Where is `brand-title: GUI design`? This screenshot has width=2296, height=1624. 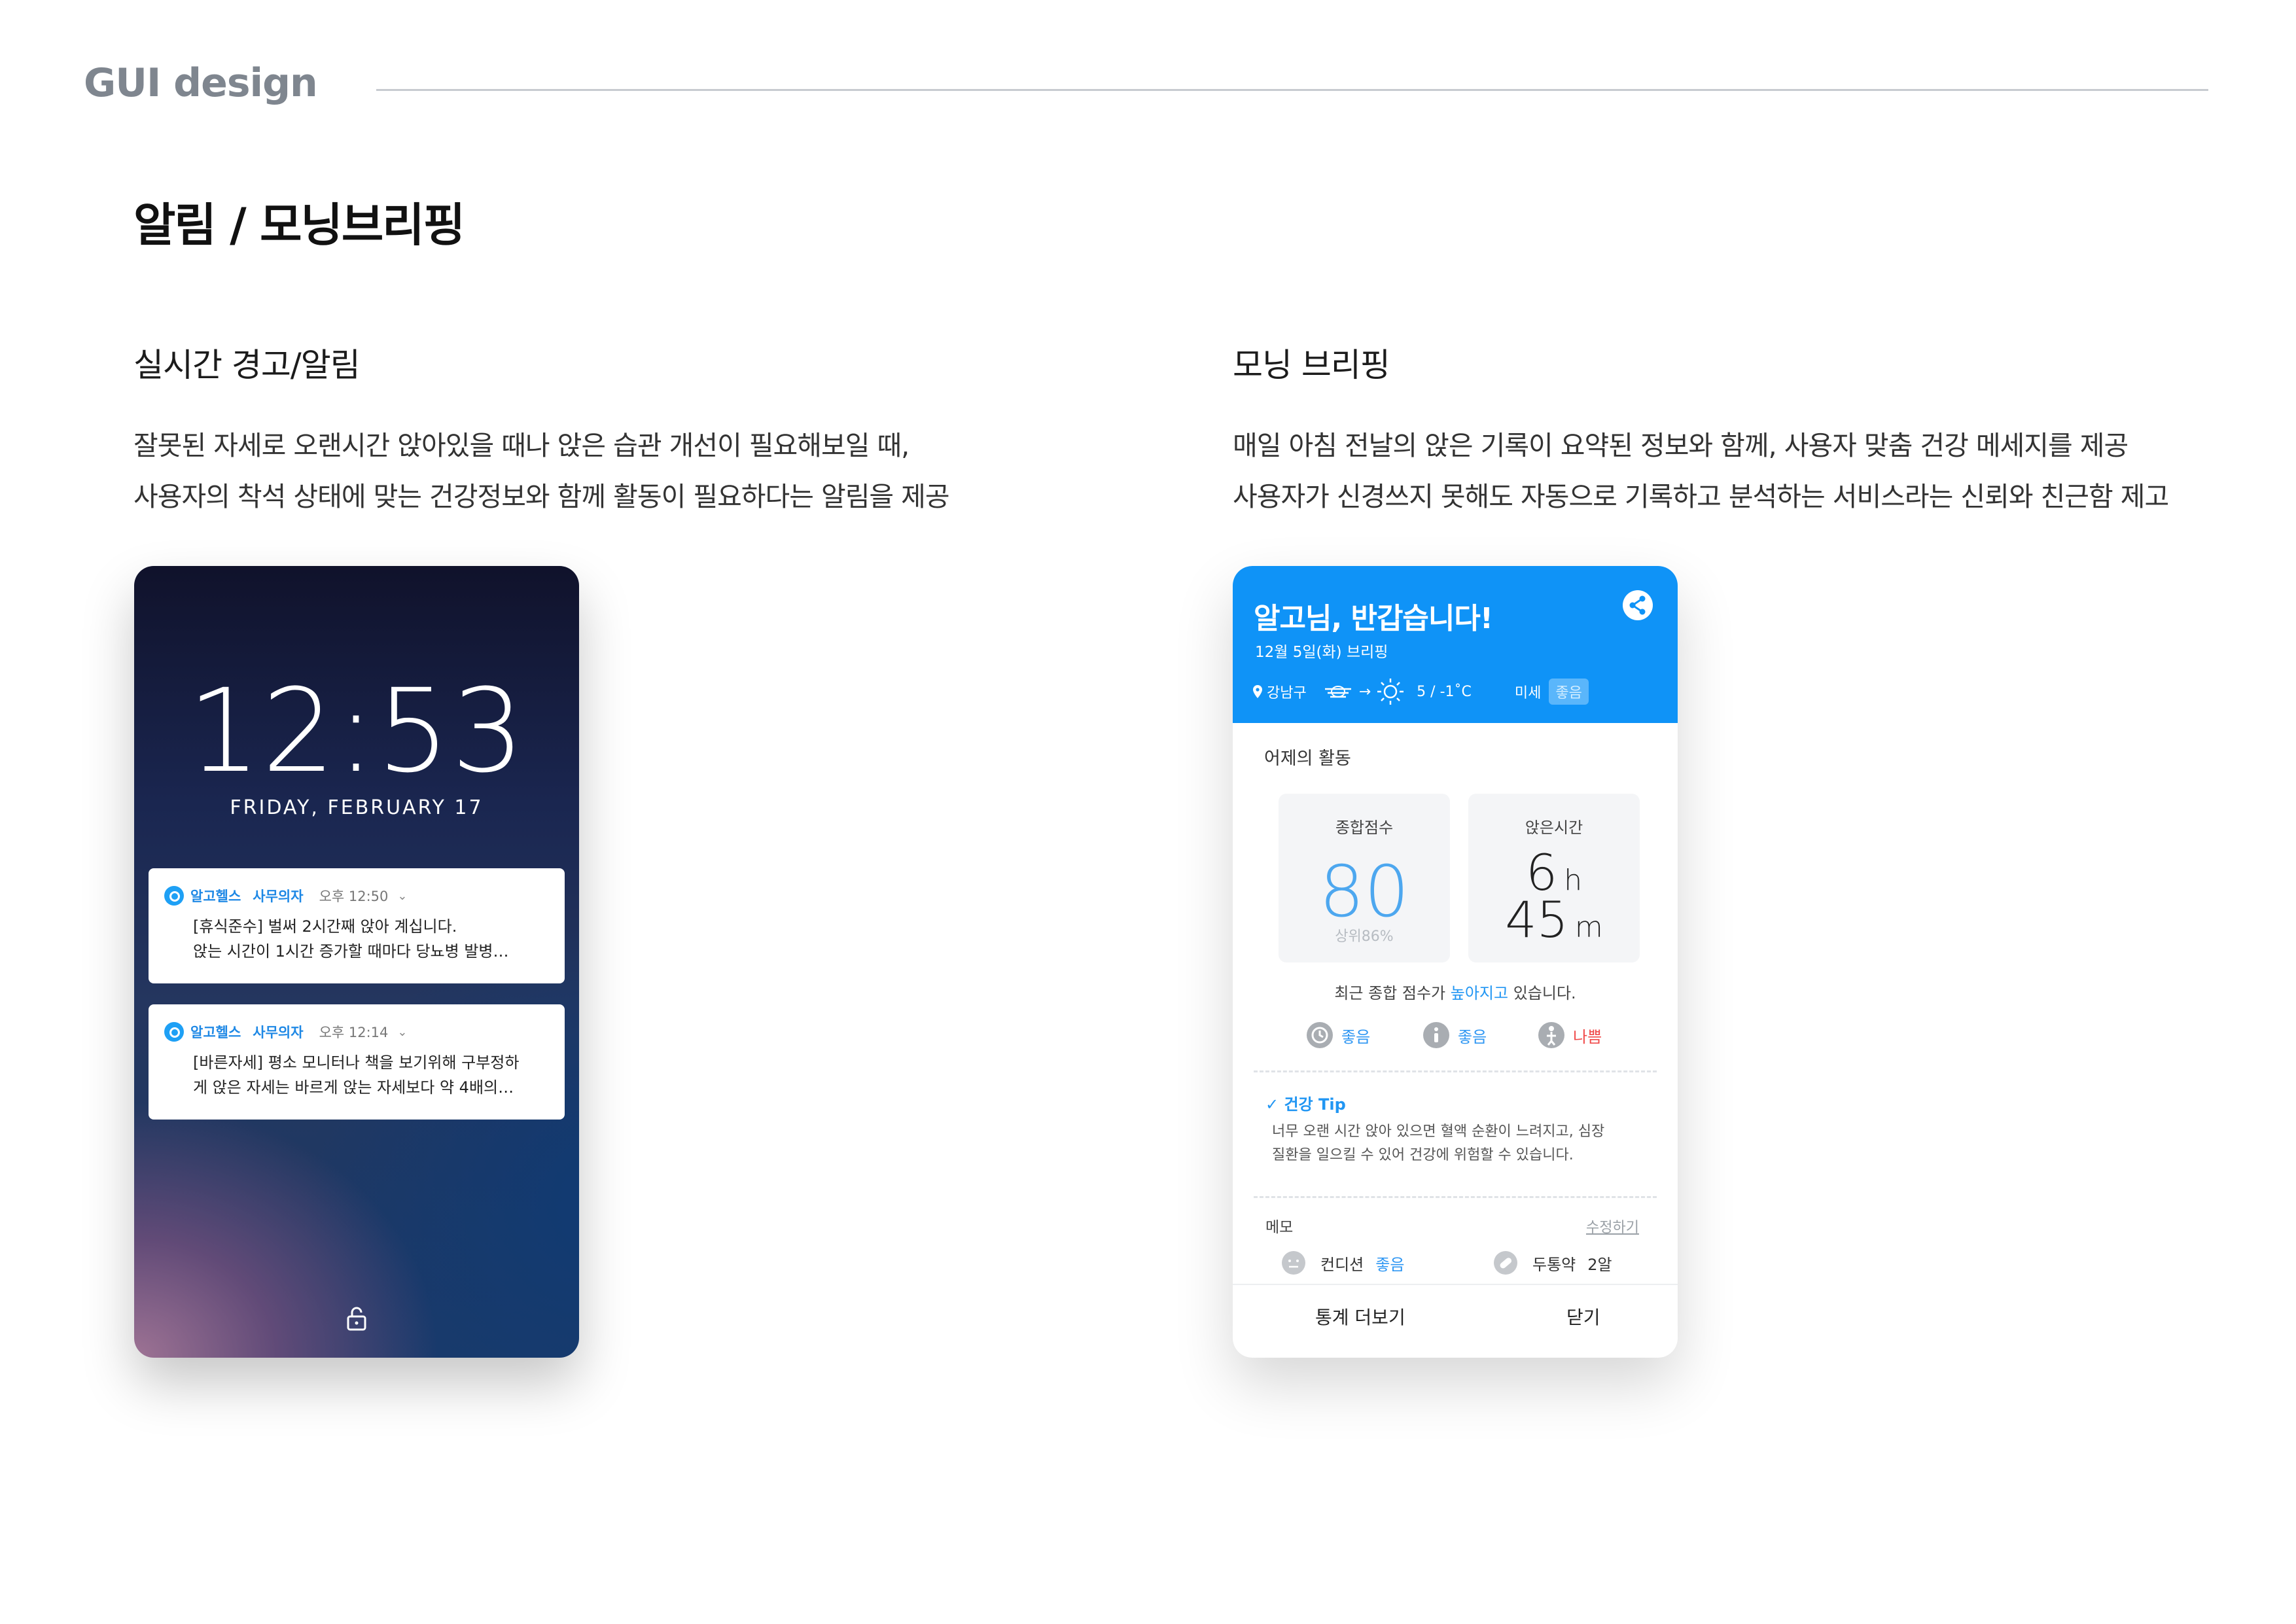 brand-title: GUI design is located at coordinates (201, 83).